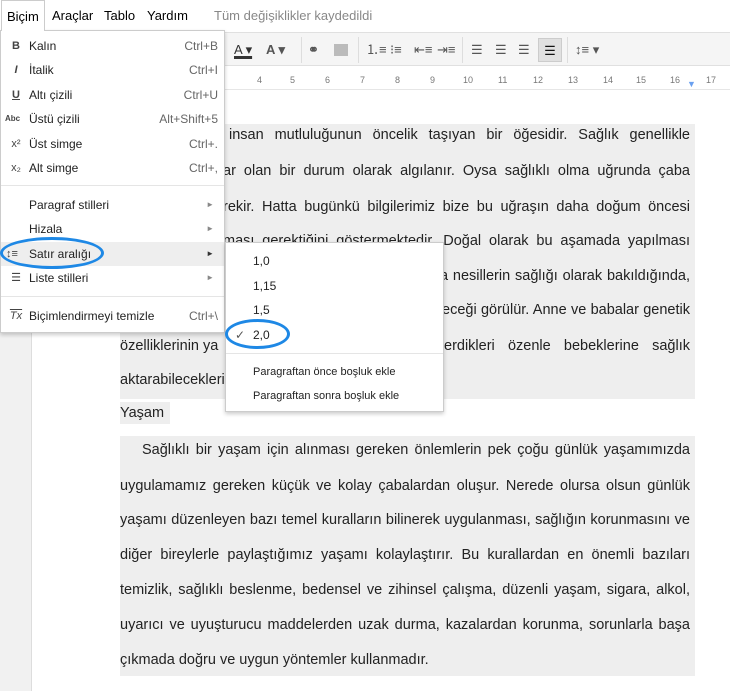  What do you see at coordinates (341, 50) in the screenshot?
I see `image-icon` at bounding box center [341, 50].